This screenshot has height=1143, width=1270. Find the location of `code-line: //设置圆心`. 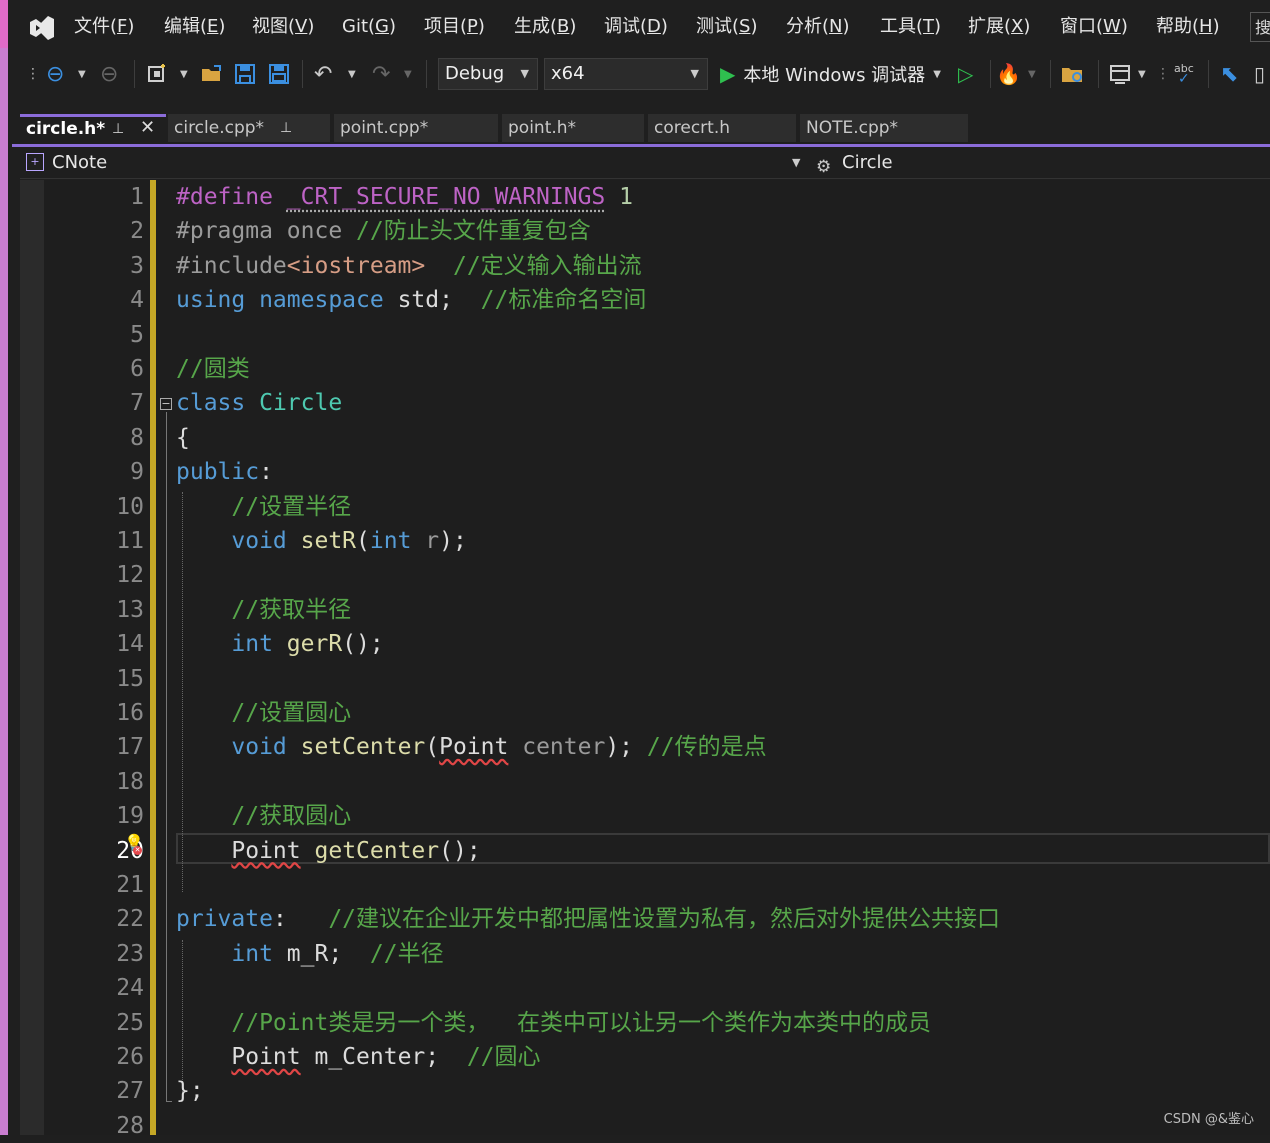

code-line: //设置圆心 is located at coordinates (263, 713).